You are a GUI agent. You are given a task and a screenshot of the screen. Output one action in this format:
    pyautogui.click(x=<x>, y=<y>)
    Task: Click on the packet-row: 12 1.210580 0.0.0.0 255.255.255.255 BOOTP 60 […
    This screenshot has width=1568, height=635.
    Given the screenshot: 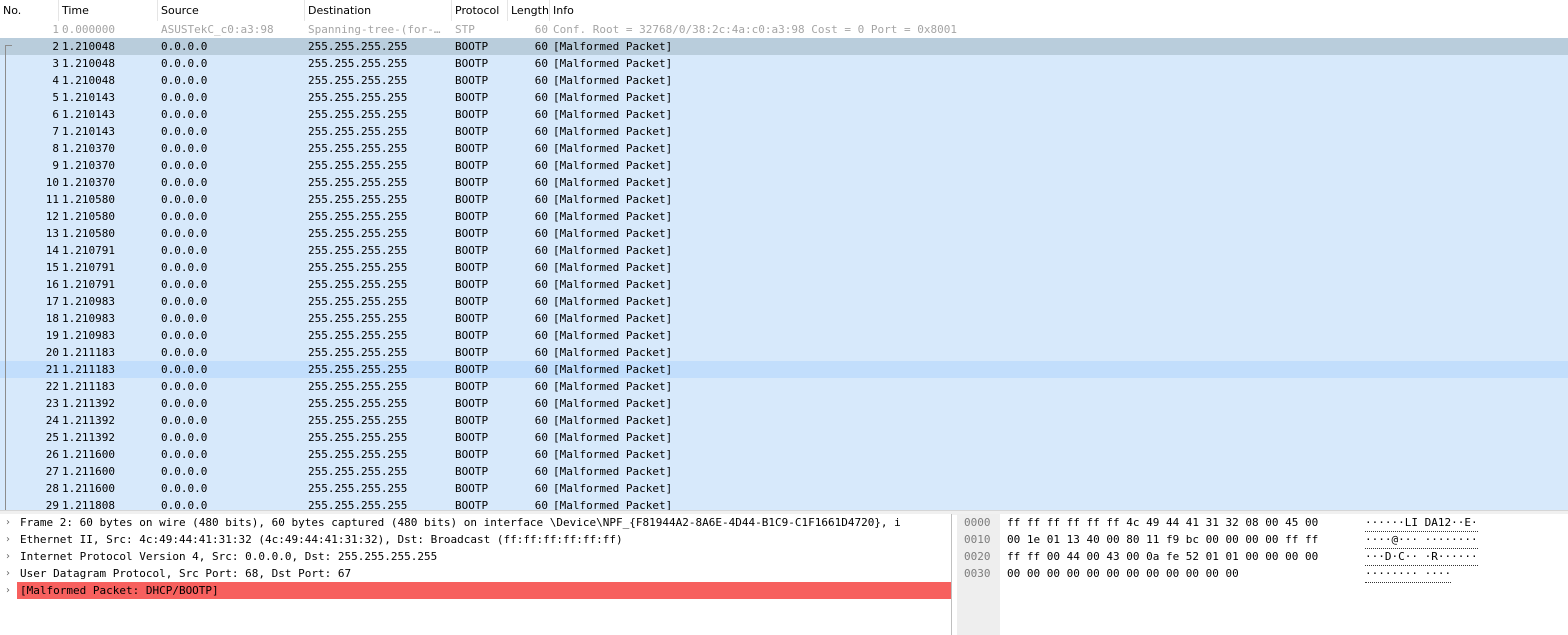 What is the action you would take?
    pyautogui.click(x=784, y=216)
    